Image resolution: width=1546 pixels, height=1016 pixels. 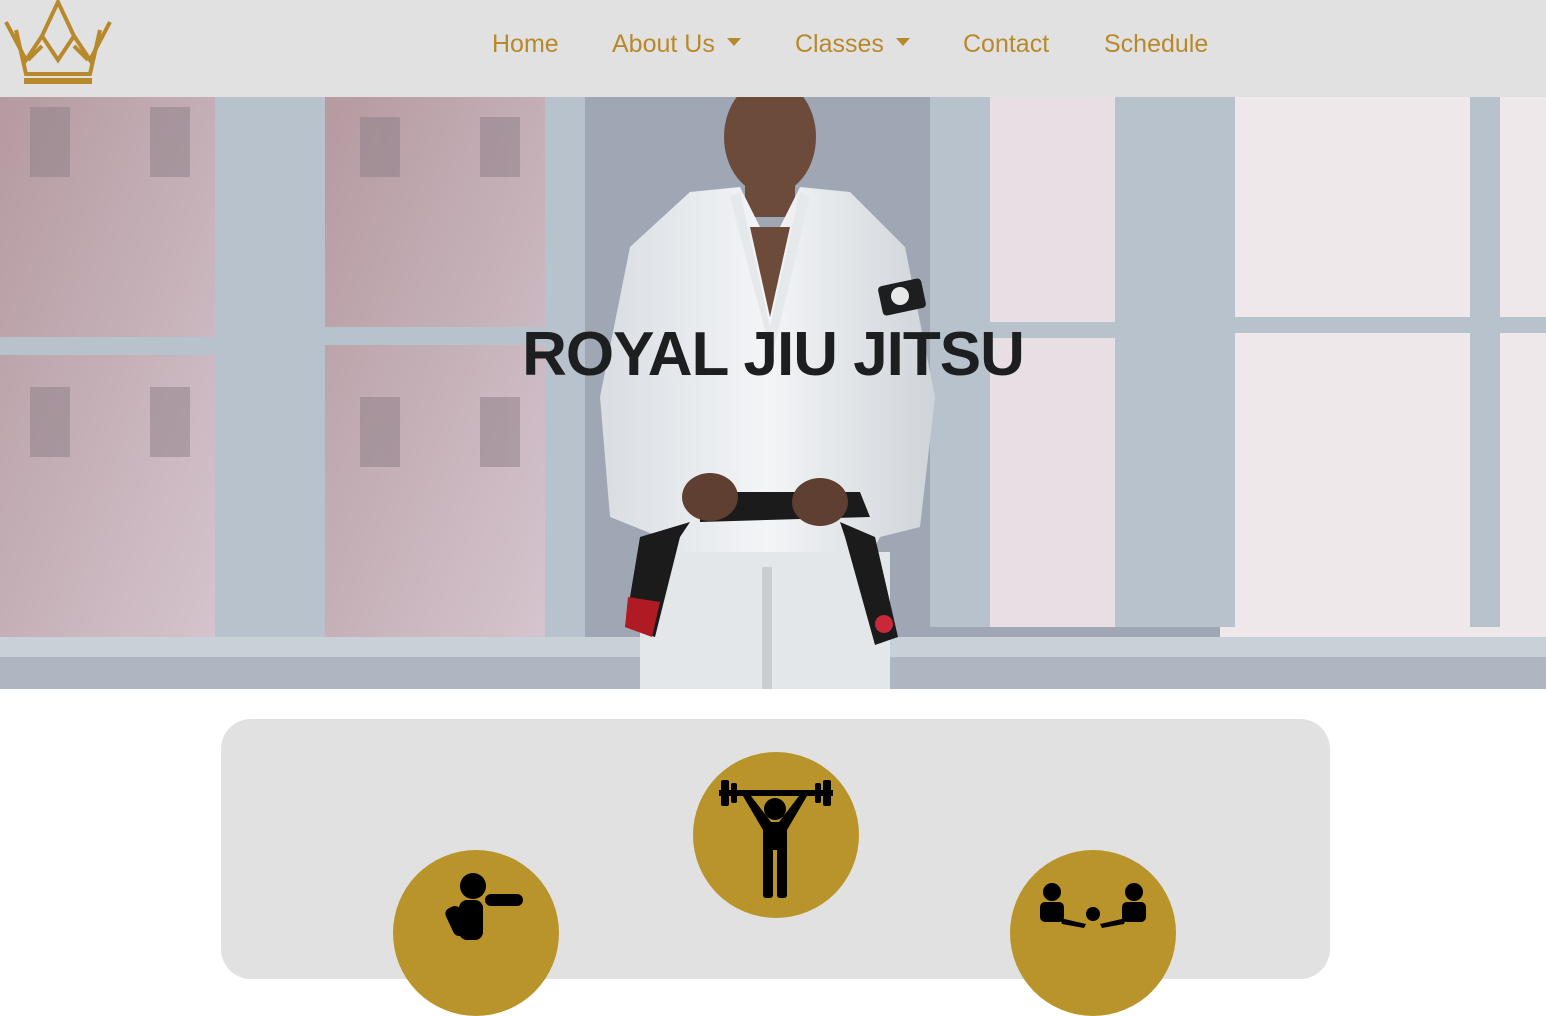 What do you see at coordinates (1093, 905) in the screenshot?
I see `group-icon` at bounding box center [1093, 905].